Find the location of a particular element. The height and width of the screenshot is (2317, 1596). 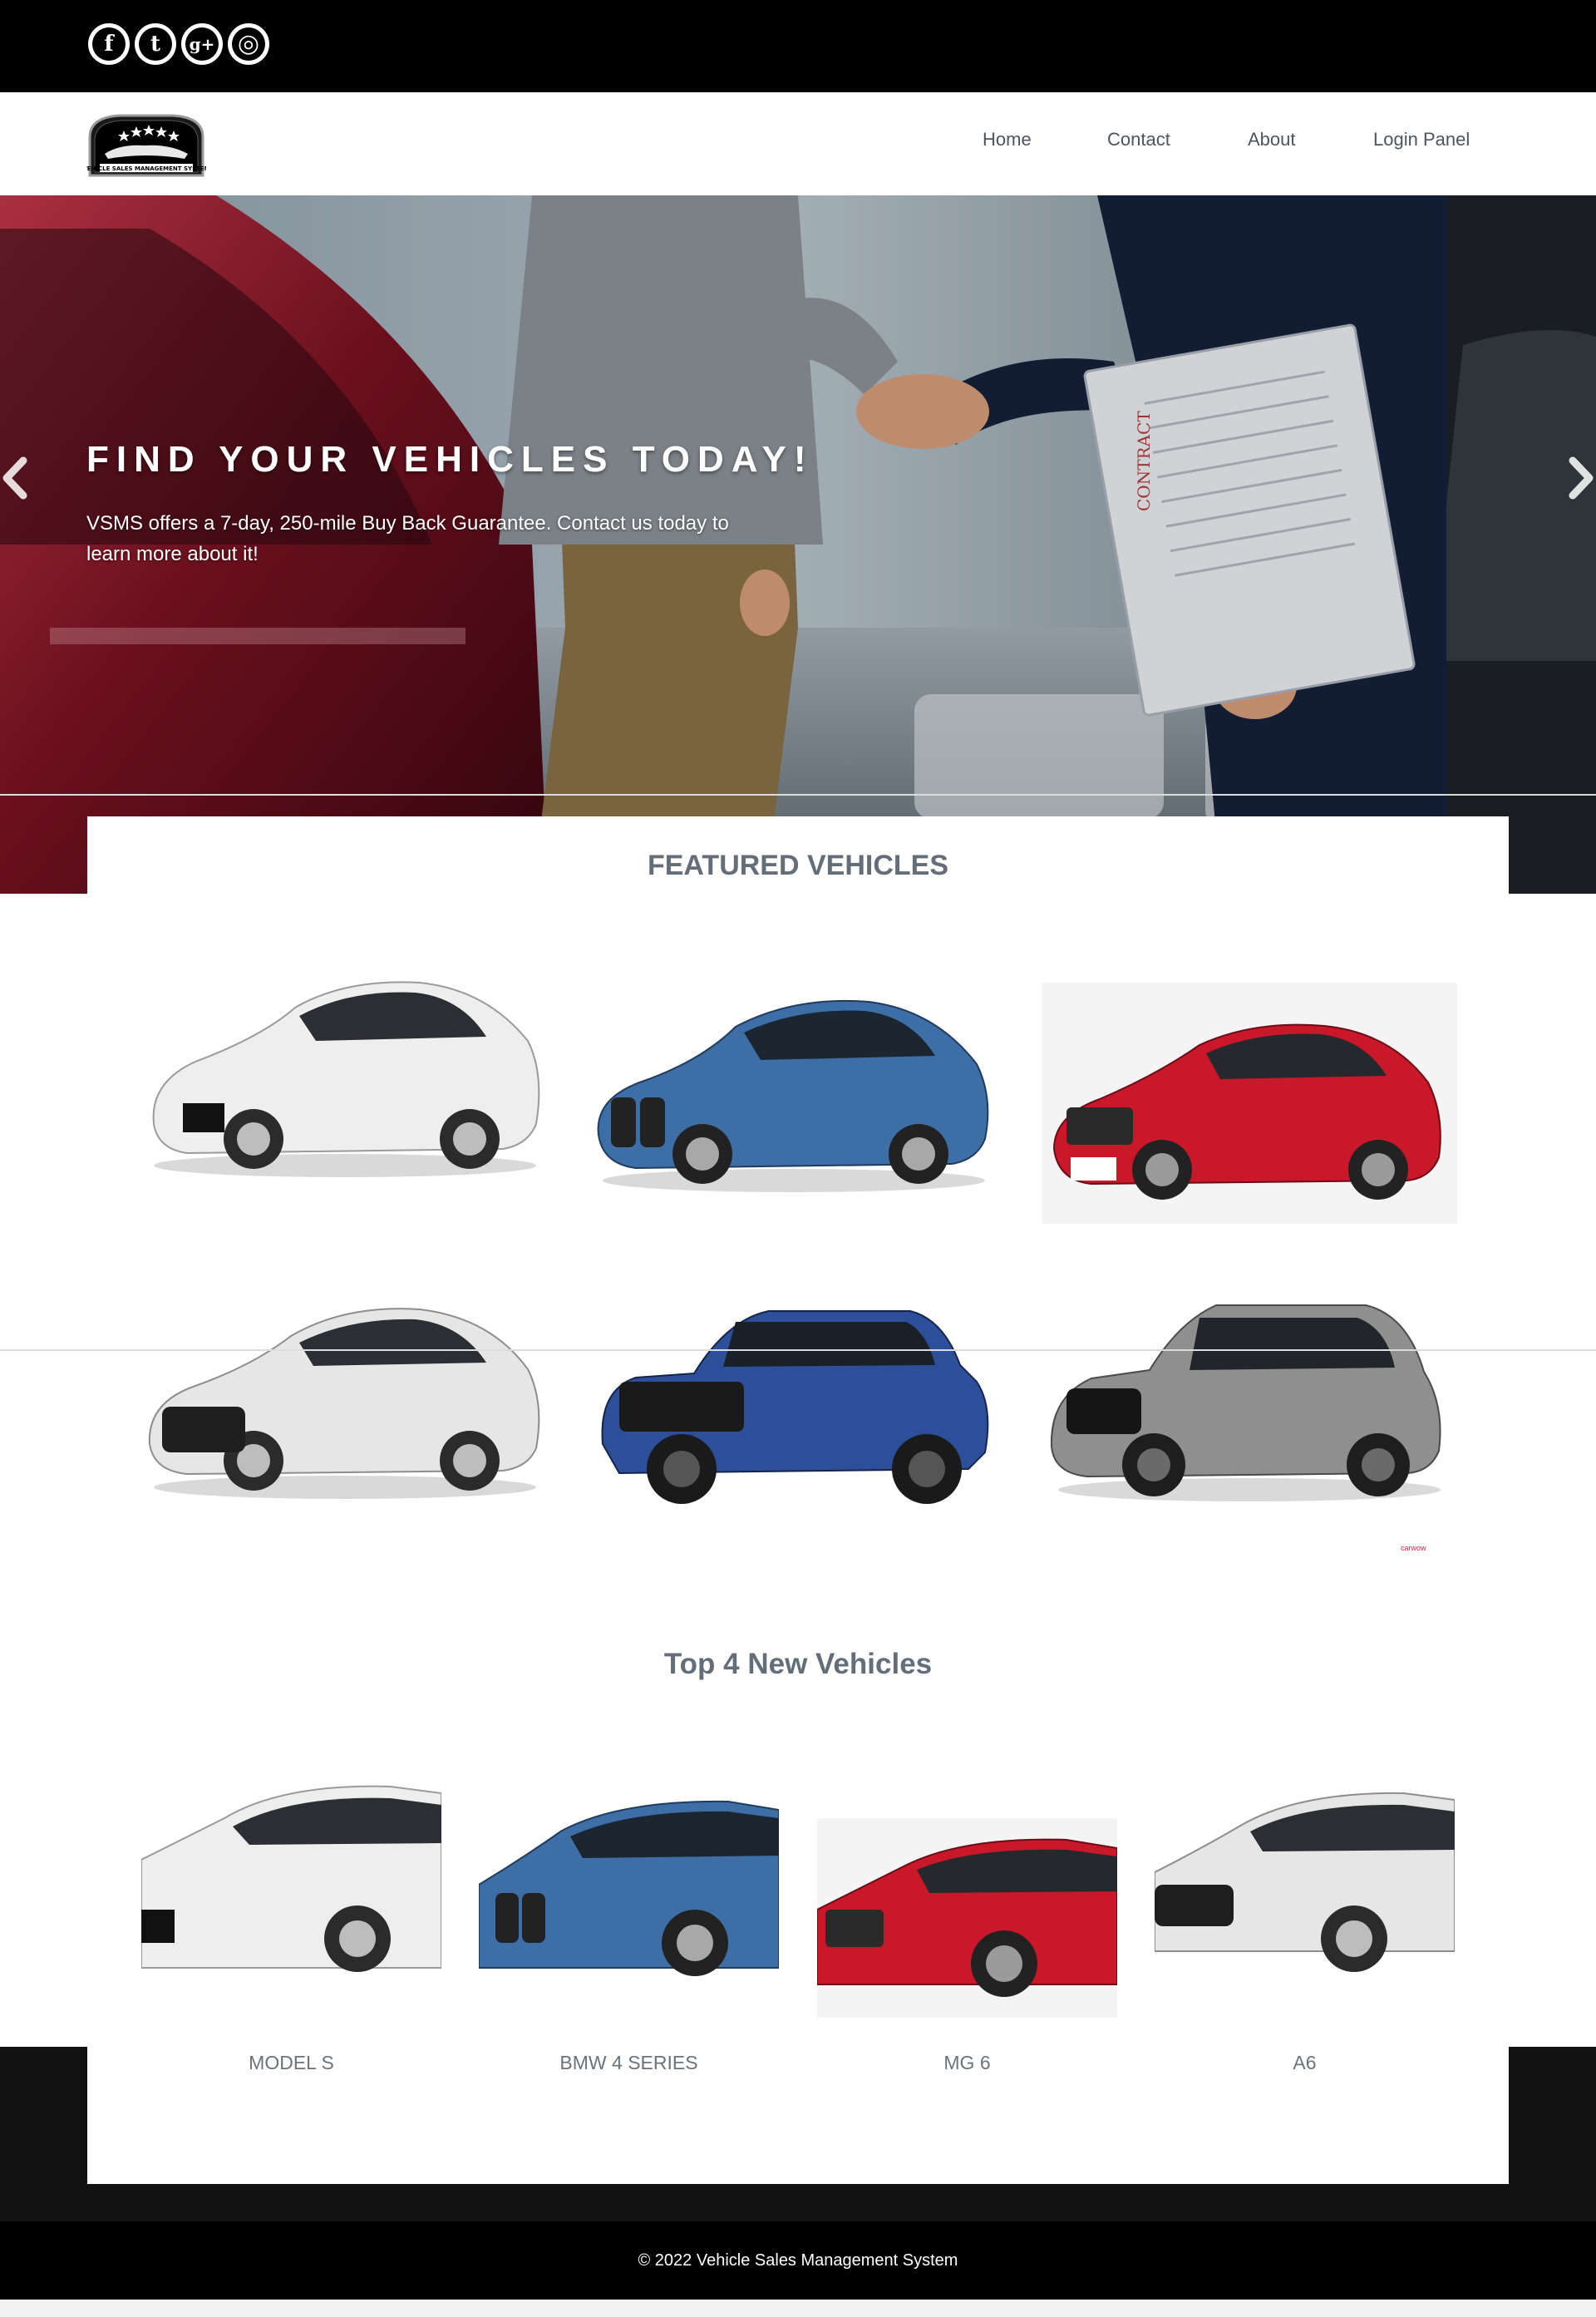

instagram-icon: ◎ is located at coordinates (248, 44).